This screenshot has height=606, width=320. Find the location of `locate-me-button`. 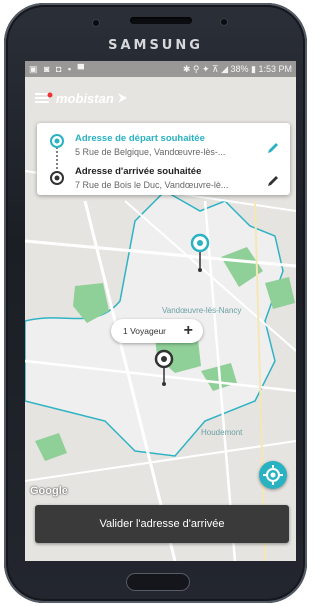

locate-me-button is located at coordinates (273, 475).